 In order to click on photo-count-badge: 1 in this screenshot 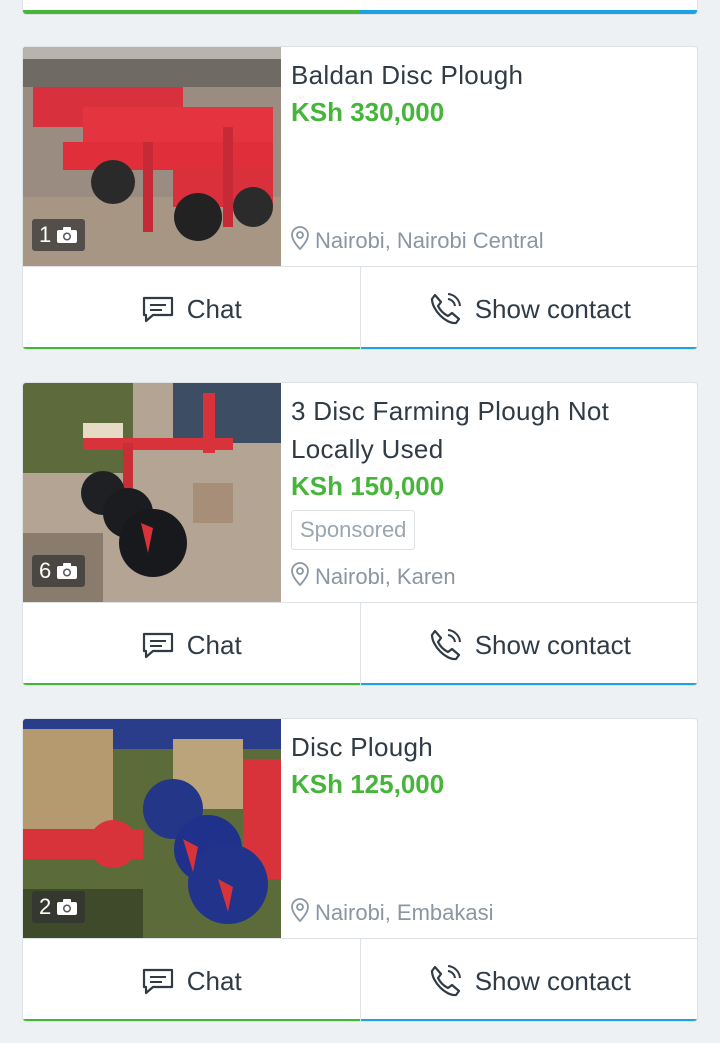, I will do `click(59, 235)`.